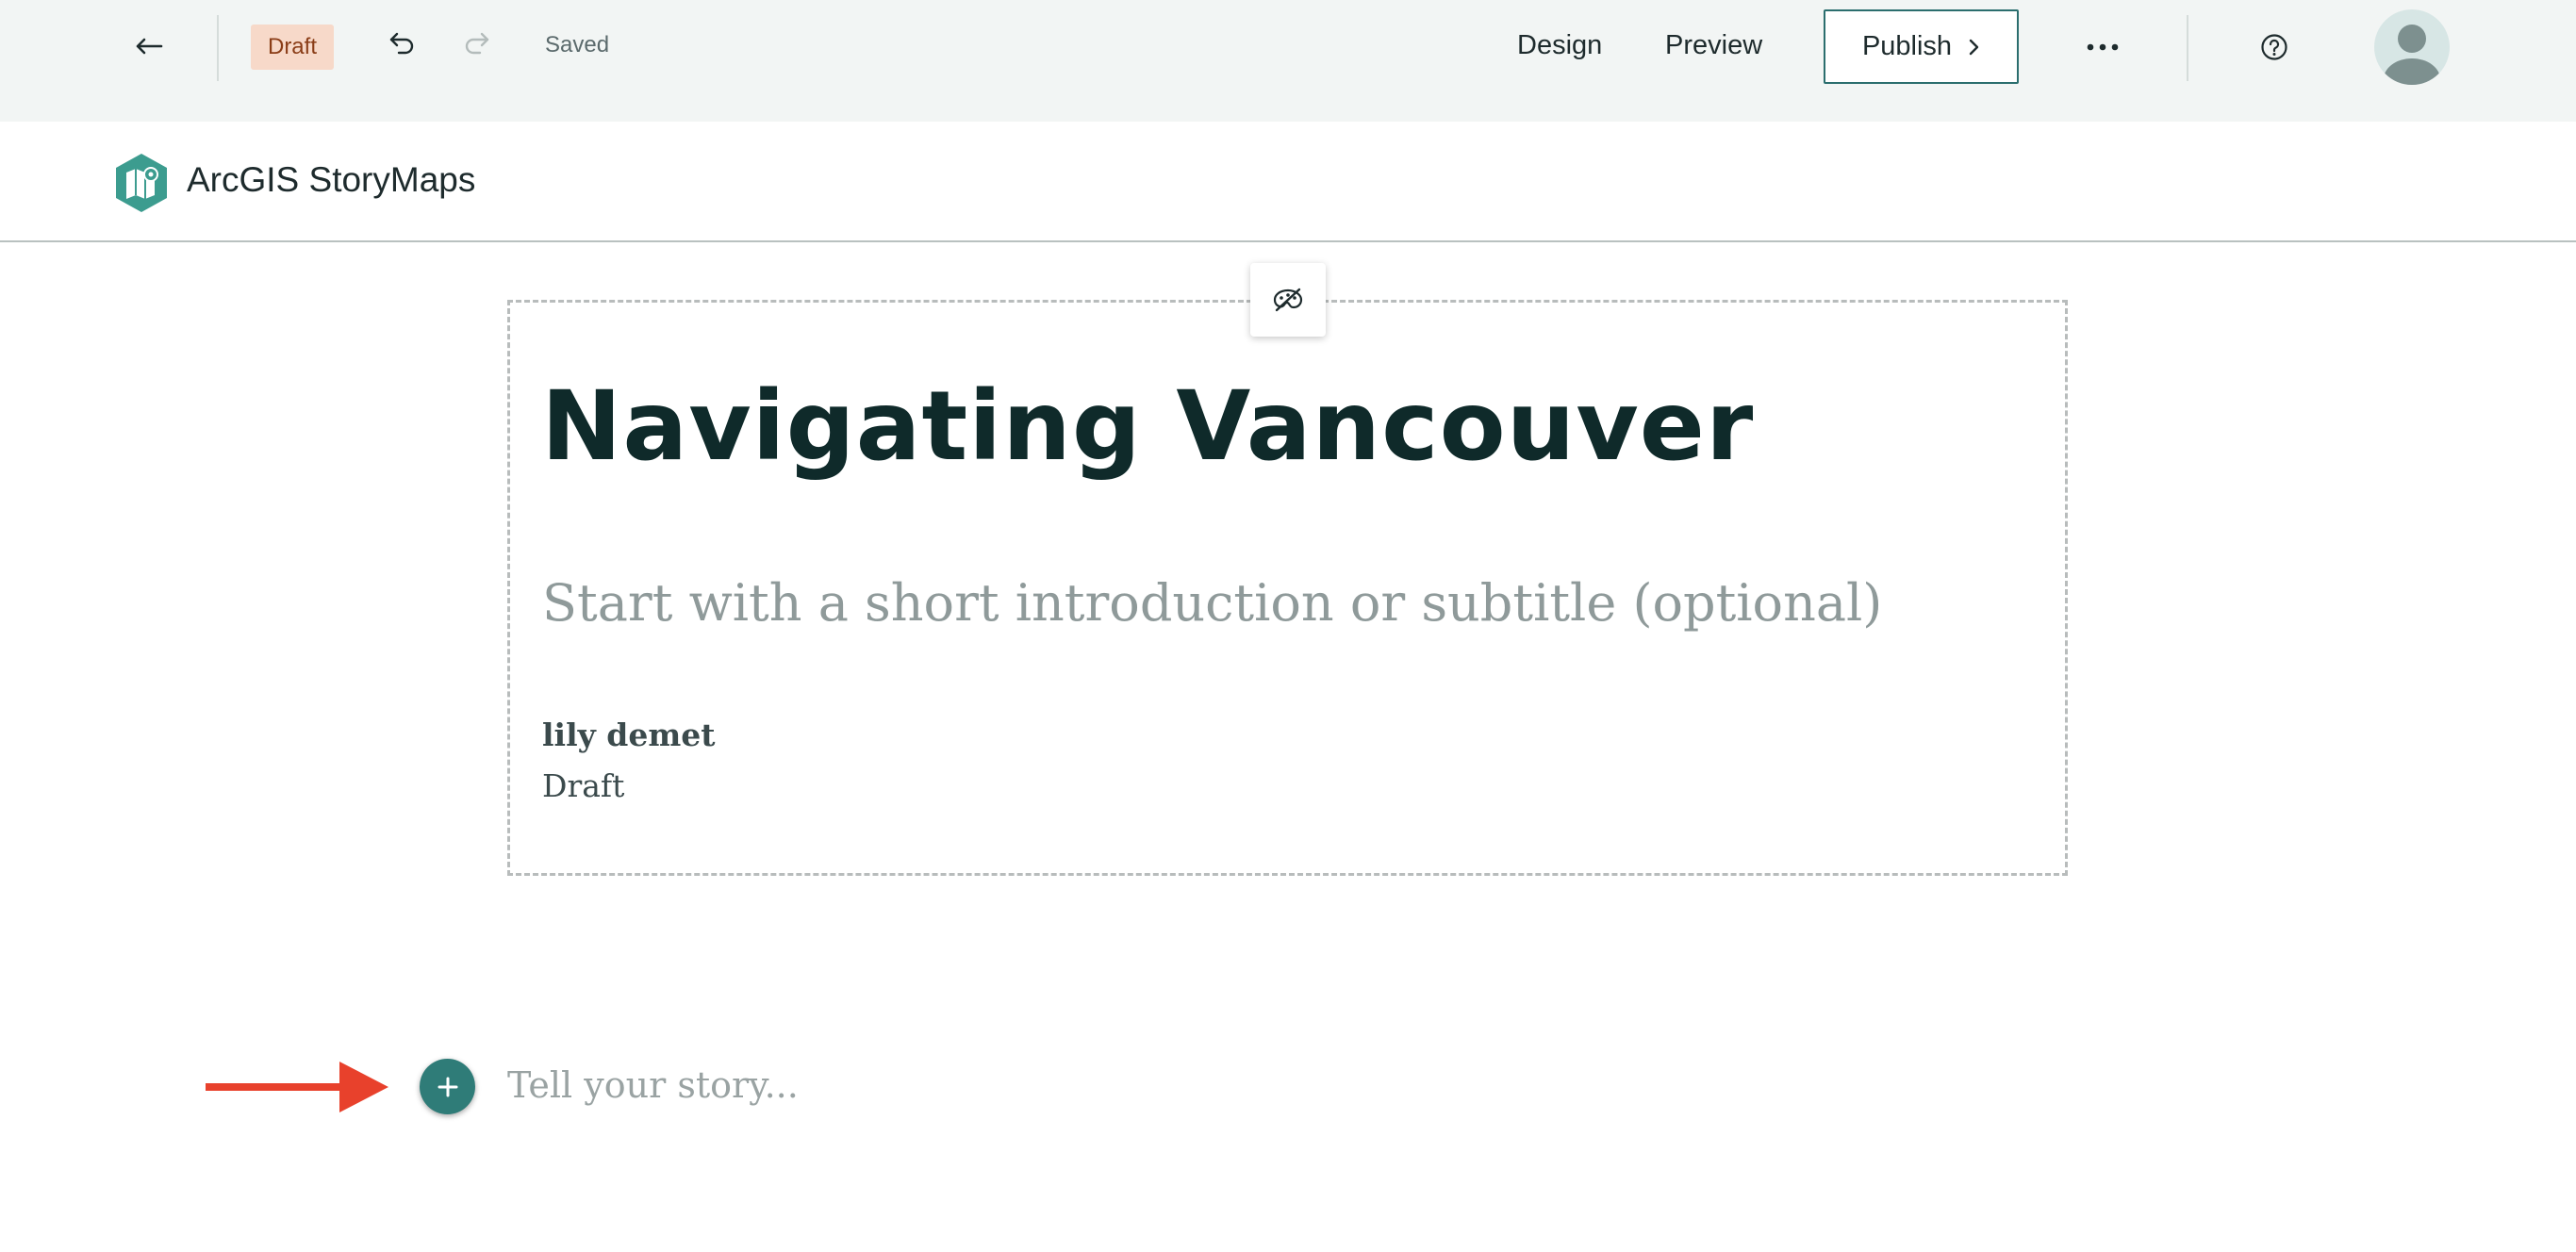 The height and width of the screenshot is (1252, 2576). I want to click on help-icon, so click(2274, 47).